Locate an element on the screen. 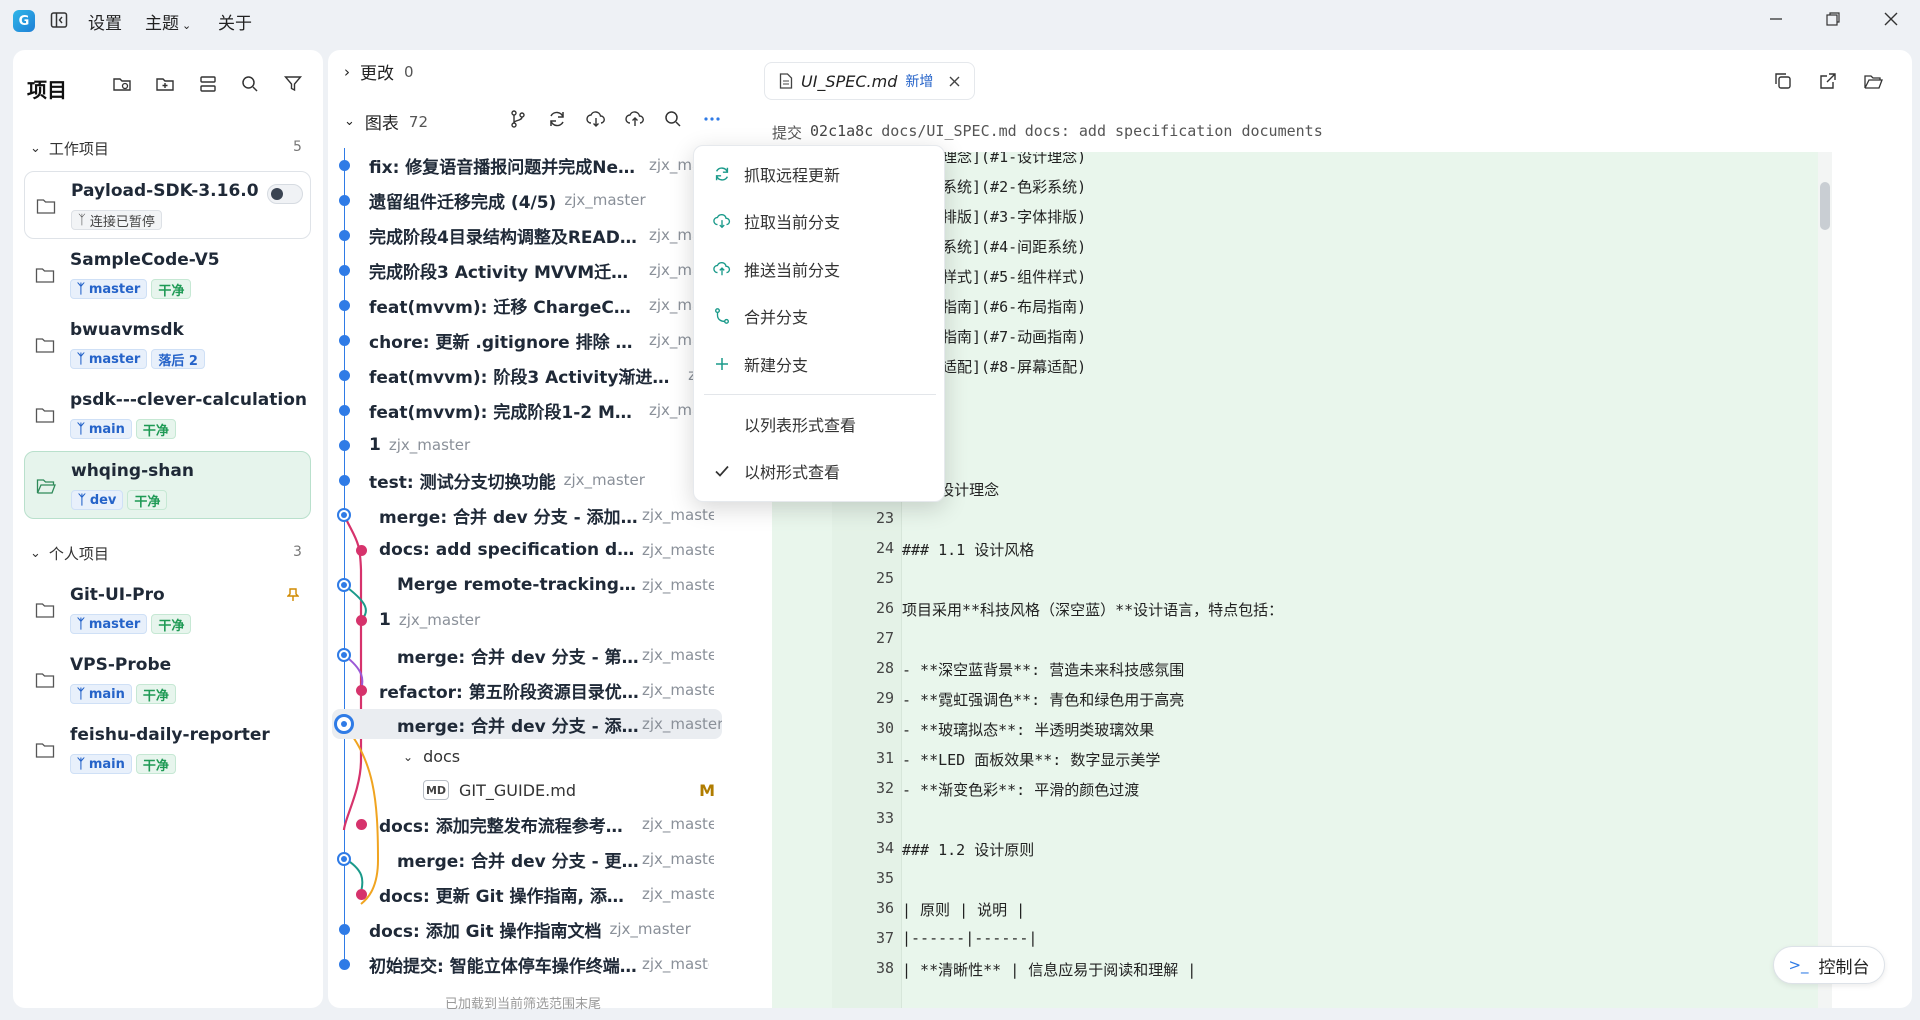 This screenshot has height=1020, width=1920. console-button: >_ 控制台 is located at coordinates (1829, 965).